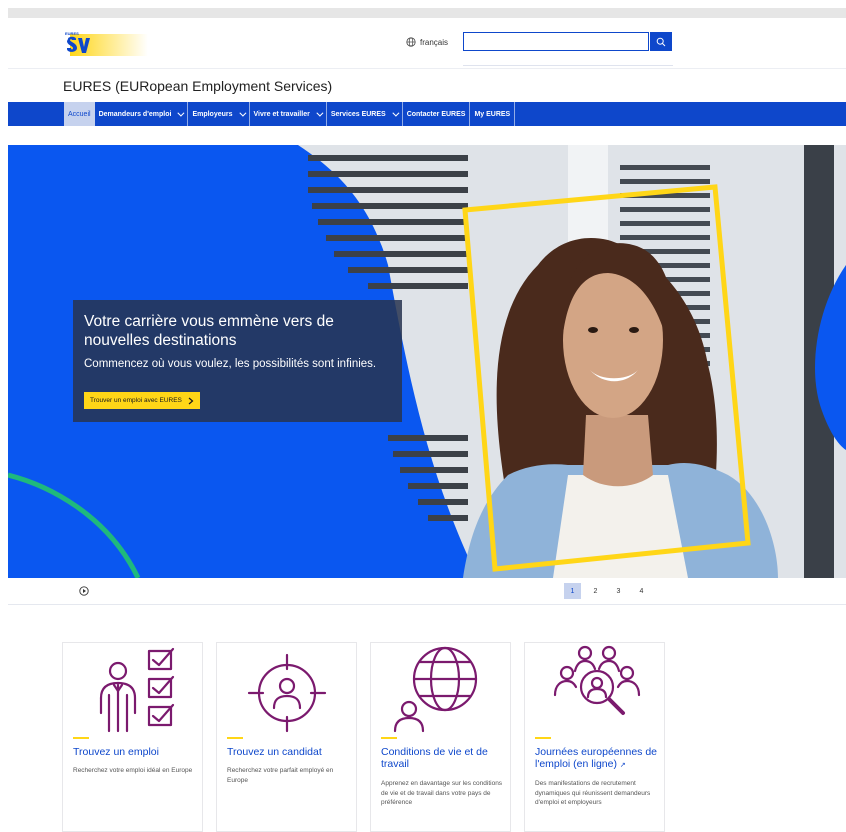  What do you see at coordinates (427, 85) in the screenshot?
I see `site-title-bar: EURES (EURopean Employment Services)` at bounding box center [427, 85].